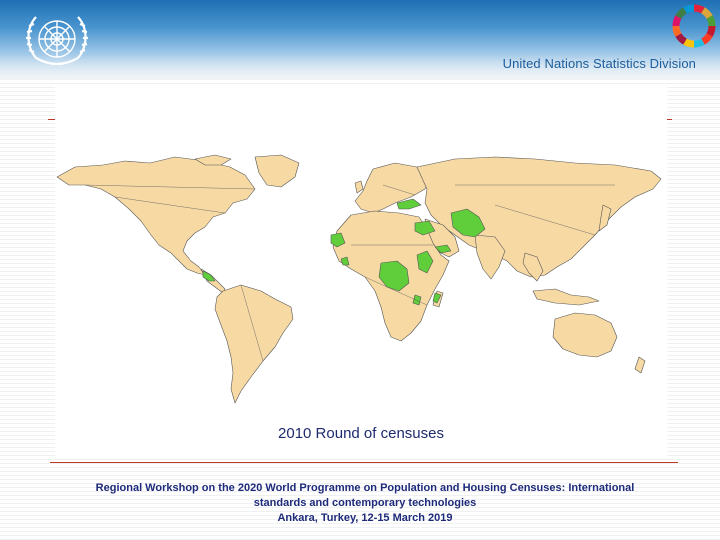  I want to click on bottom-divider-line, so click(364, 462).